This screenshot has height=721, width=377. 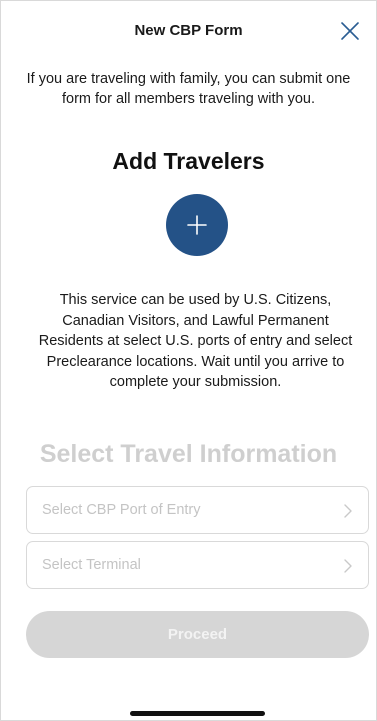 I want to click on travel-info-heading: Select Travel Information, so click(x=188, y=454).